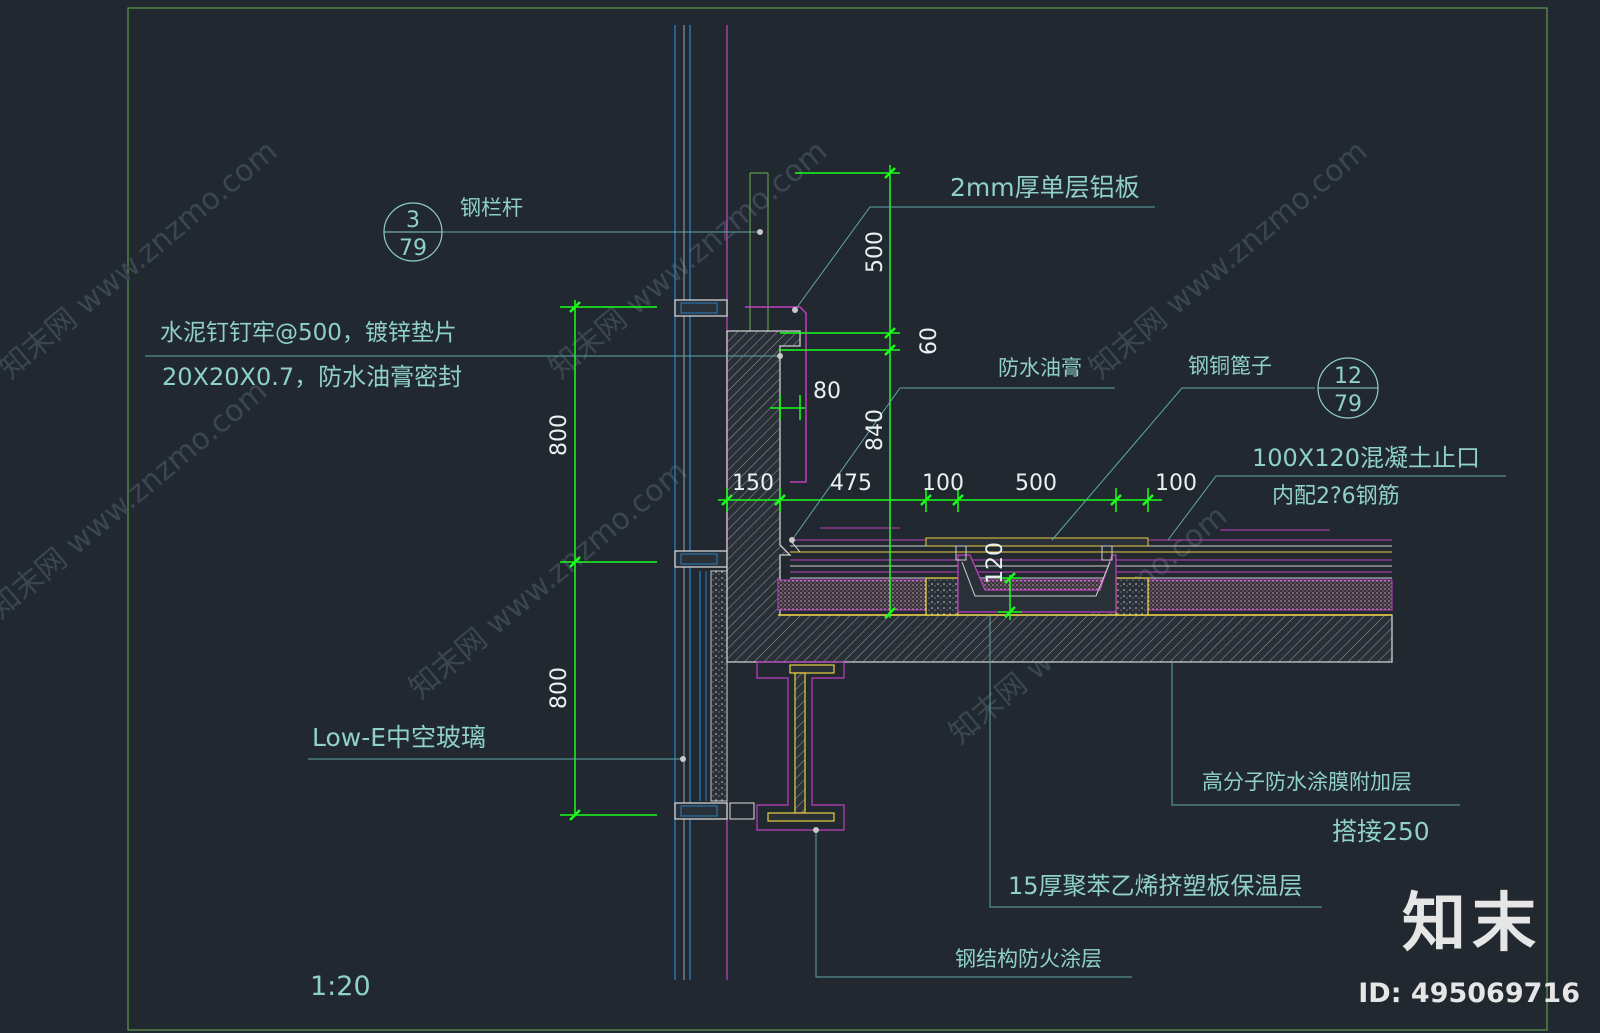 This screenshot has width=1600, height=1033. Describe the element at coordinates (413, 220) in the screenshot. I see `detail-ref-1-top: 3` at that location.